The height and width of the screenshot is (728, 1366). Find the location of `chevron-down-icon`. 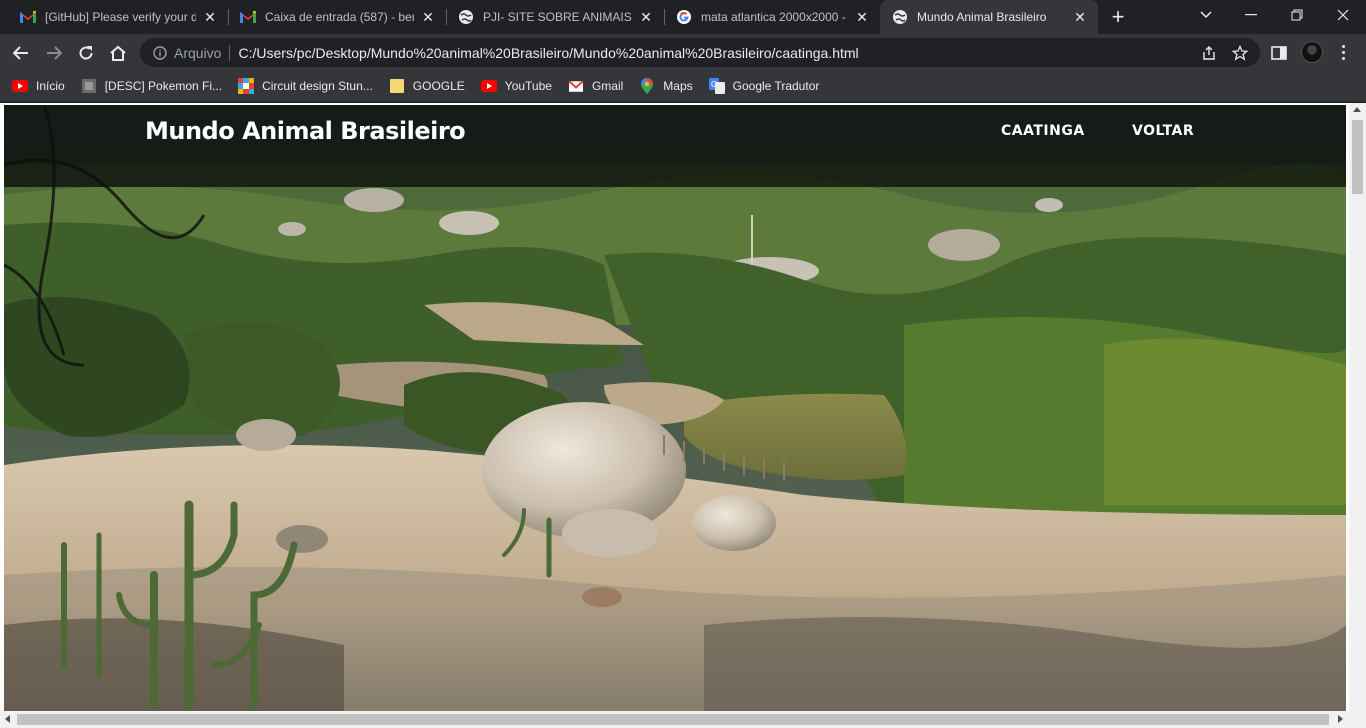

chevron-down-icon is located at coordinates (1206, 15).